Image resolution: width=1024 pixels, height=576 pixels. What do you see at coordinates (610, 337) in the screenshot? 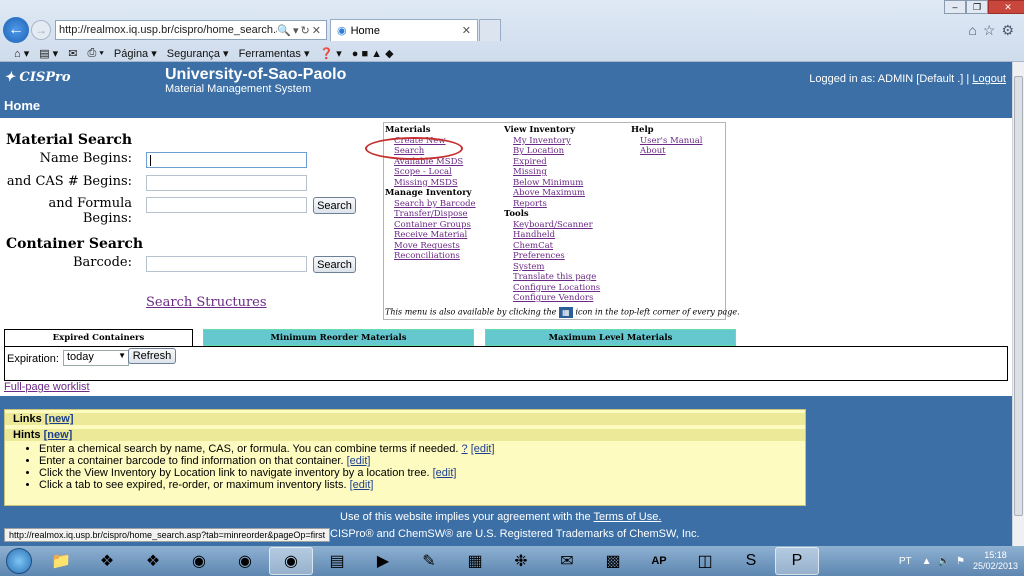
I see `tab-maximum-level: Maximum Level Materials` at bounding box center [610, 337].